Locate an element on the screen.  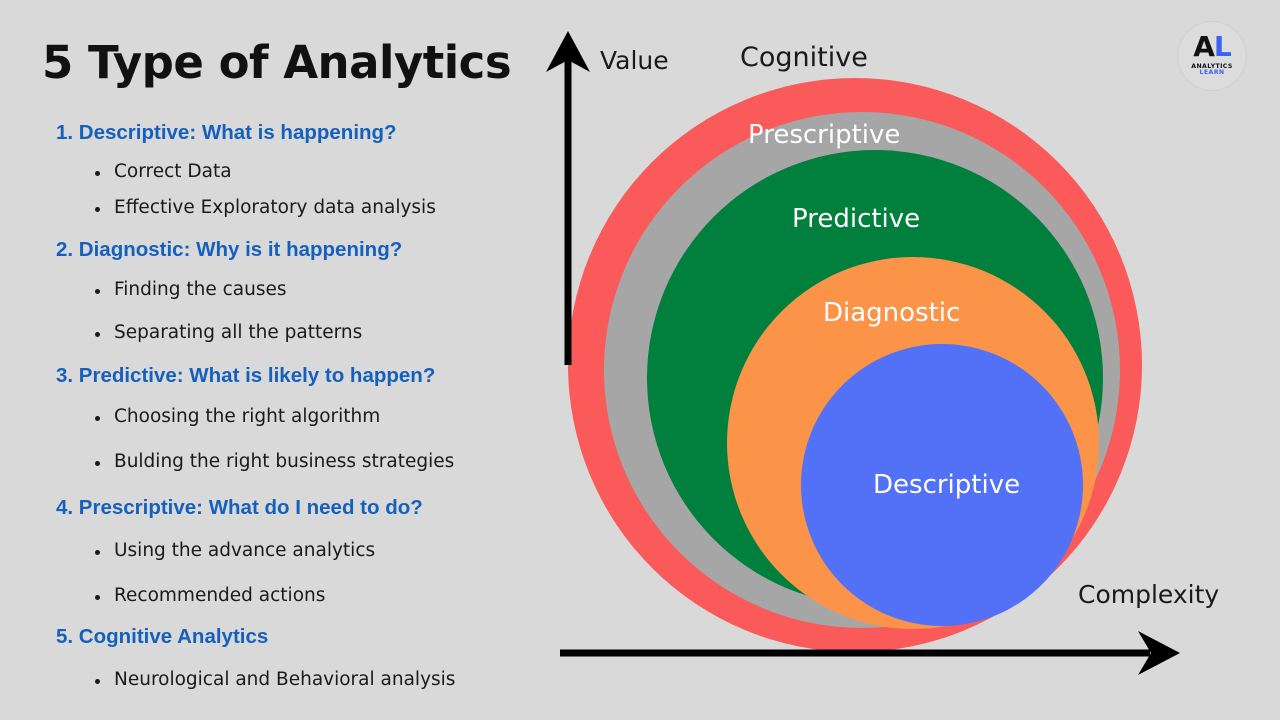
list-item: Bulding the right business strategies is located at coordinates (270, 462).